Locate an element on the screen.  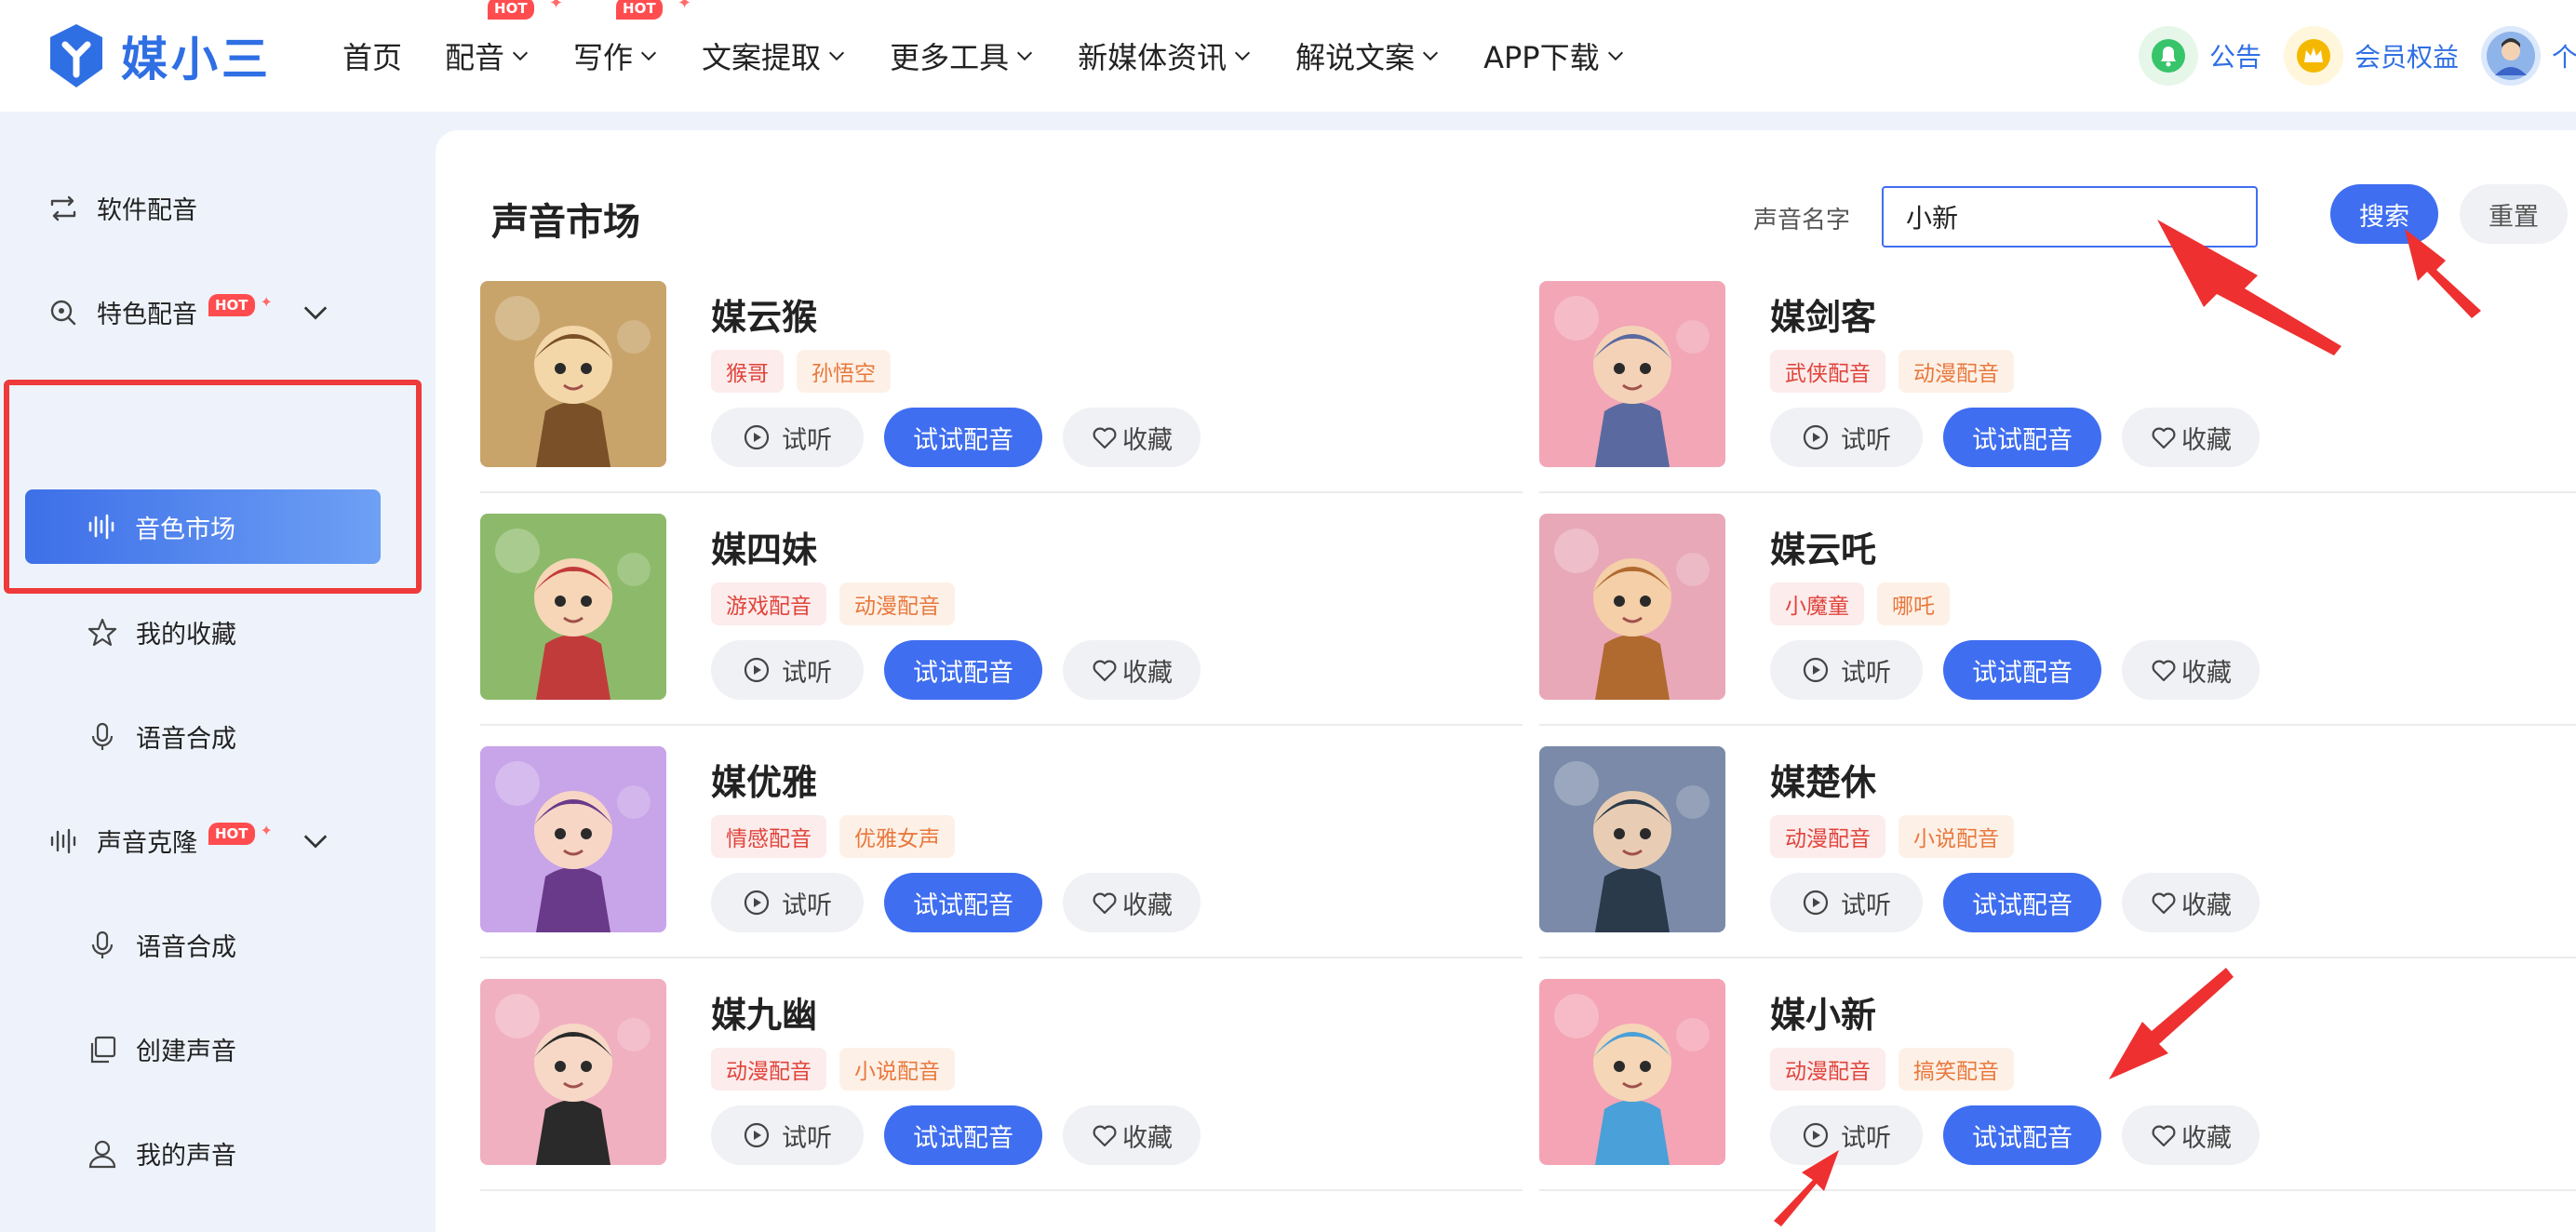
arrow-to-search-button is located at coordinates (2443, 273).